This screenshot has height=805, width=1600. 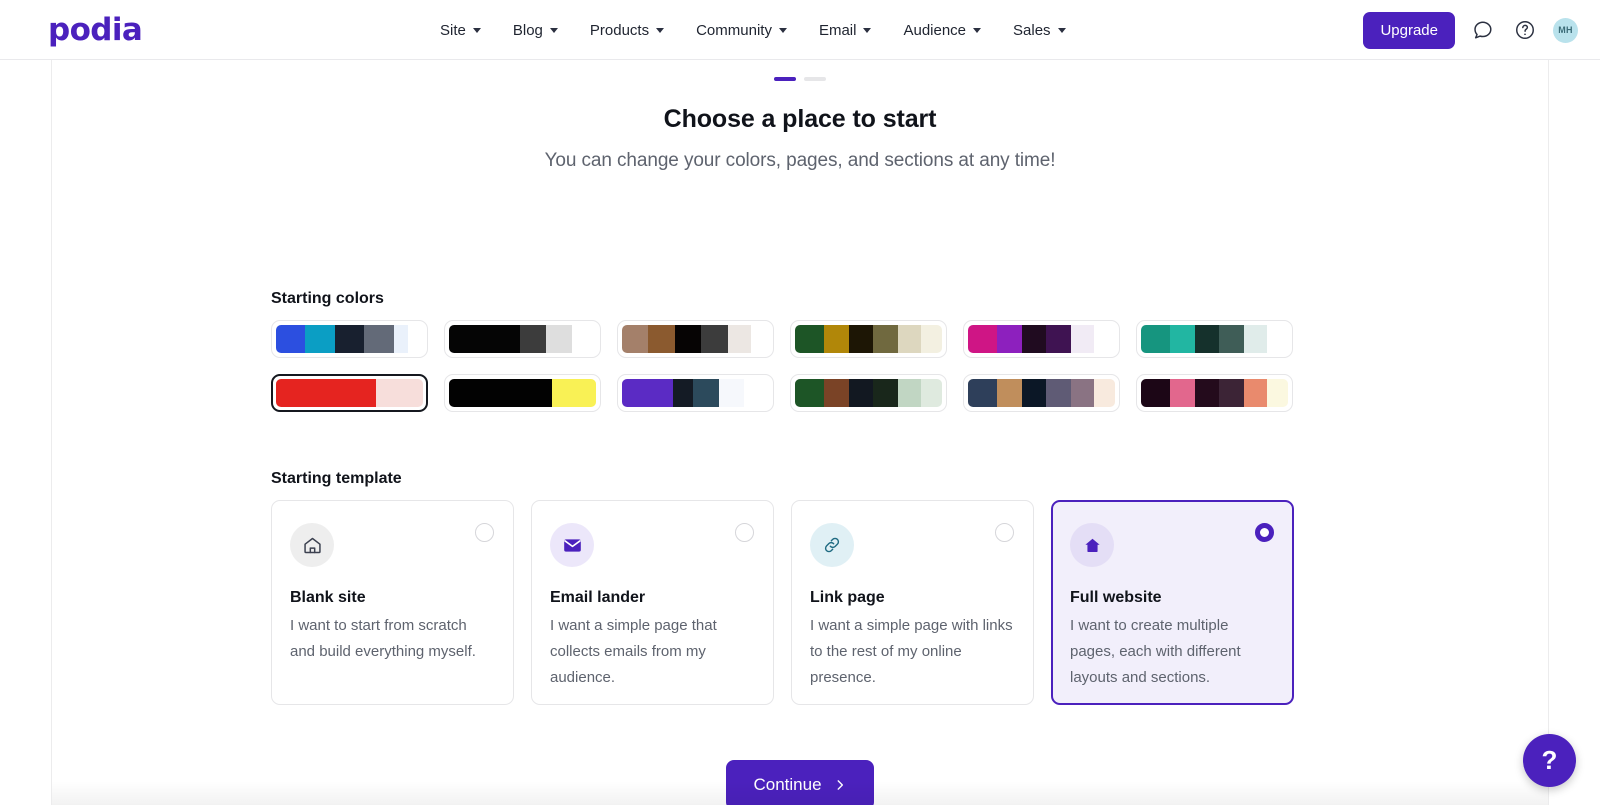 I want to click on chat-bubble-icon, so click(x=1483, y=30).